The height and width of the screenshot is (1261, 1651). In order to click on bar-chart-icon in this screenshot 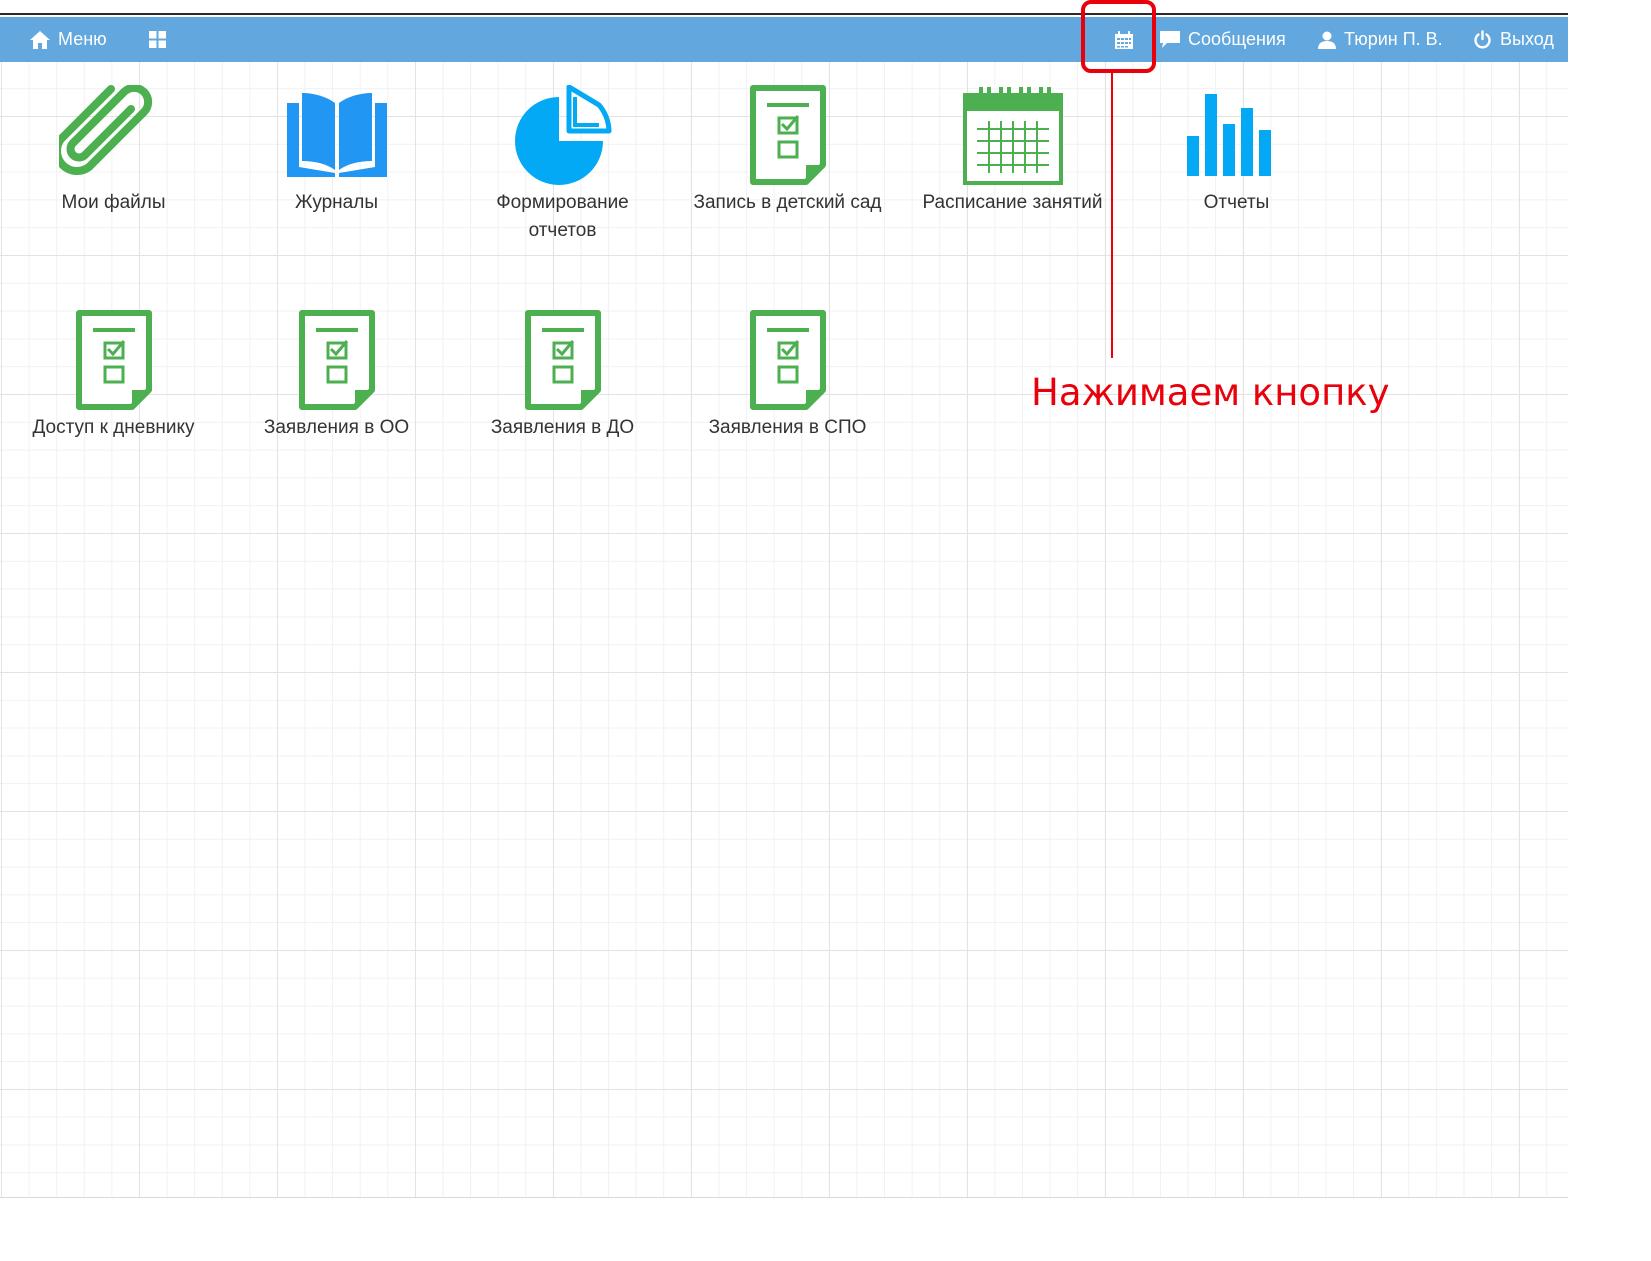, I will do `click(1228, 135)`.